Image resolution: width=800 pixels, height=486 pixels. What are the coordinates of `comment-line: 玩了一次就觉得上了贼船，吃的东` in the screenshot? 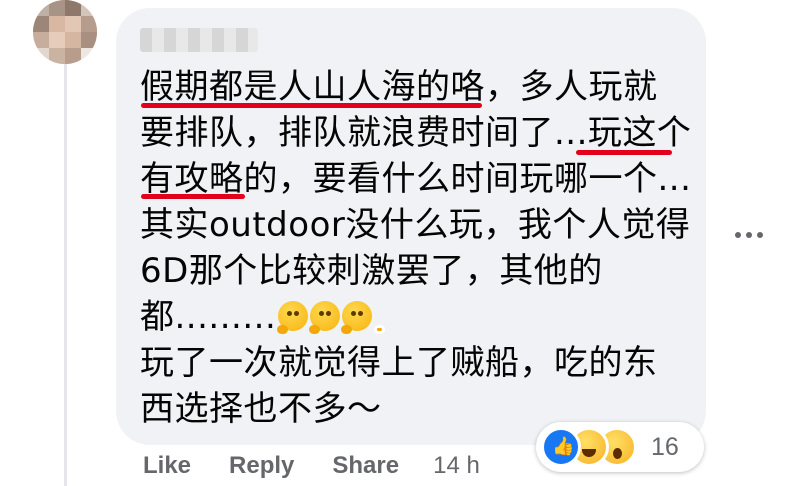 It's located at (399, 363).